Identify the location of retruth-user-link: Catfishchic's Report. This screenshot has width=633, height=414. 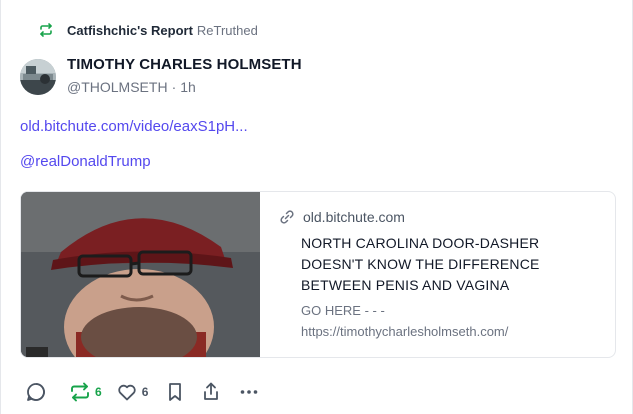
(130, 30).